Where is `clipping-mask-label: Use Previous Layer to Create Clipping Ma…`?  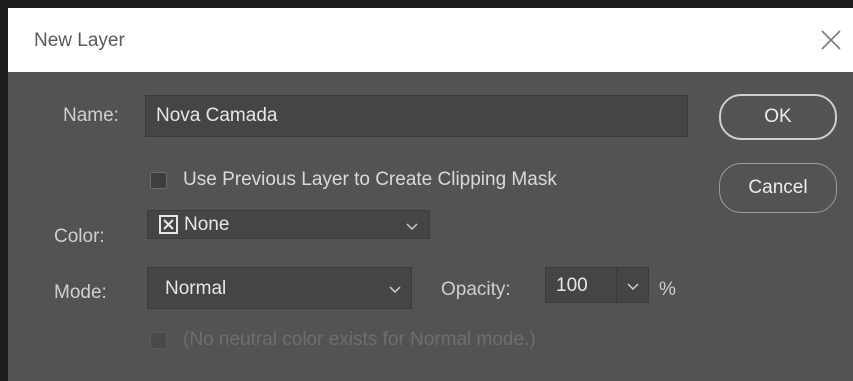
clipping-mask-label: Use Previous Layer to Create Clipping Ma… is located at coordinates (370, 180).